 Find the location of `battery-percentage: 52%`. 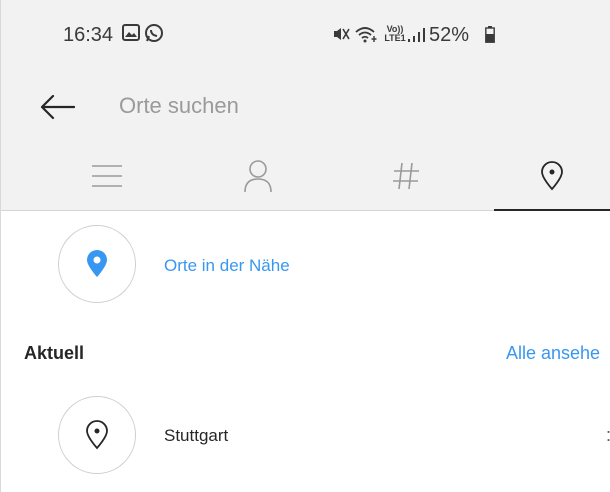

battery-percentage: 52% is located at coordinates (449, 35).